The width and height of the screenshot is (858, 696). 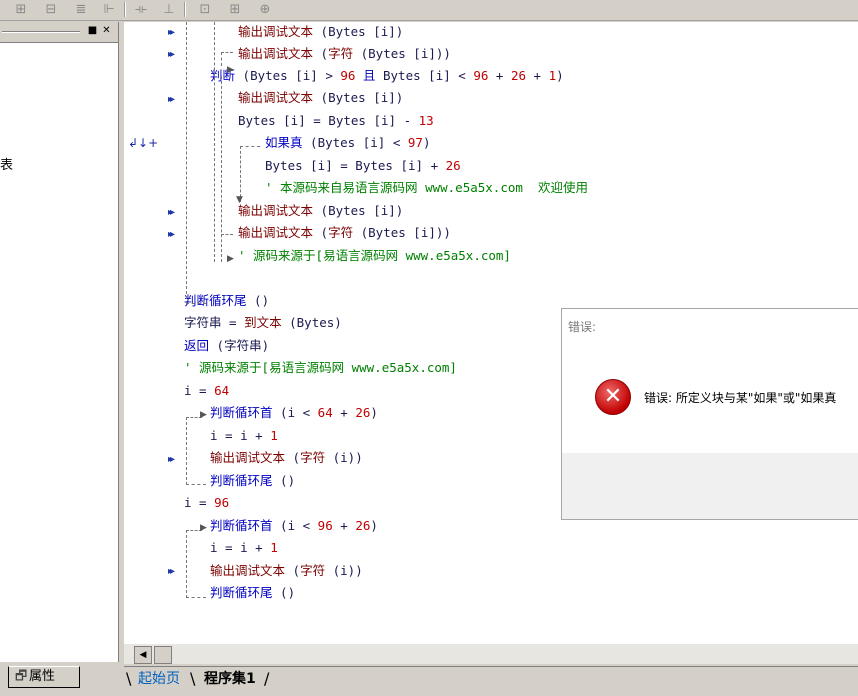 I want to click on code-token: Bytes [i] = Bytes [i] -, so click(x=328, y=120).